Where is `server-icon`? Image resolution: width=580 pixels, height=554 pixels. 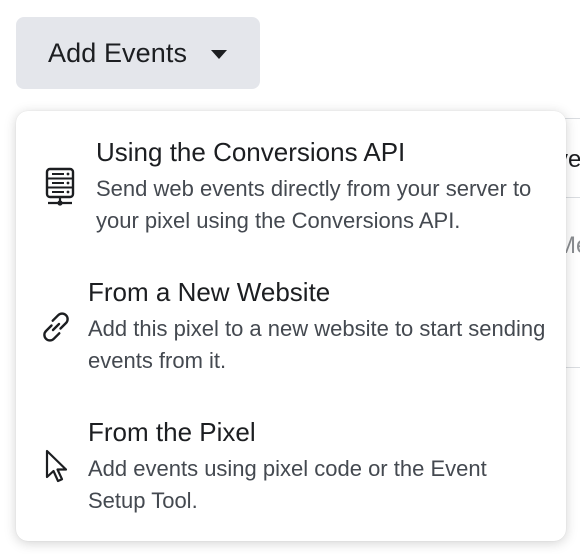 server-icon is located at coordinates (60, 186).